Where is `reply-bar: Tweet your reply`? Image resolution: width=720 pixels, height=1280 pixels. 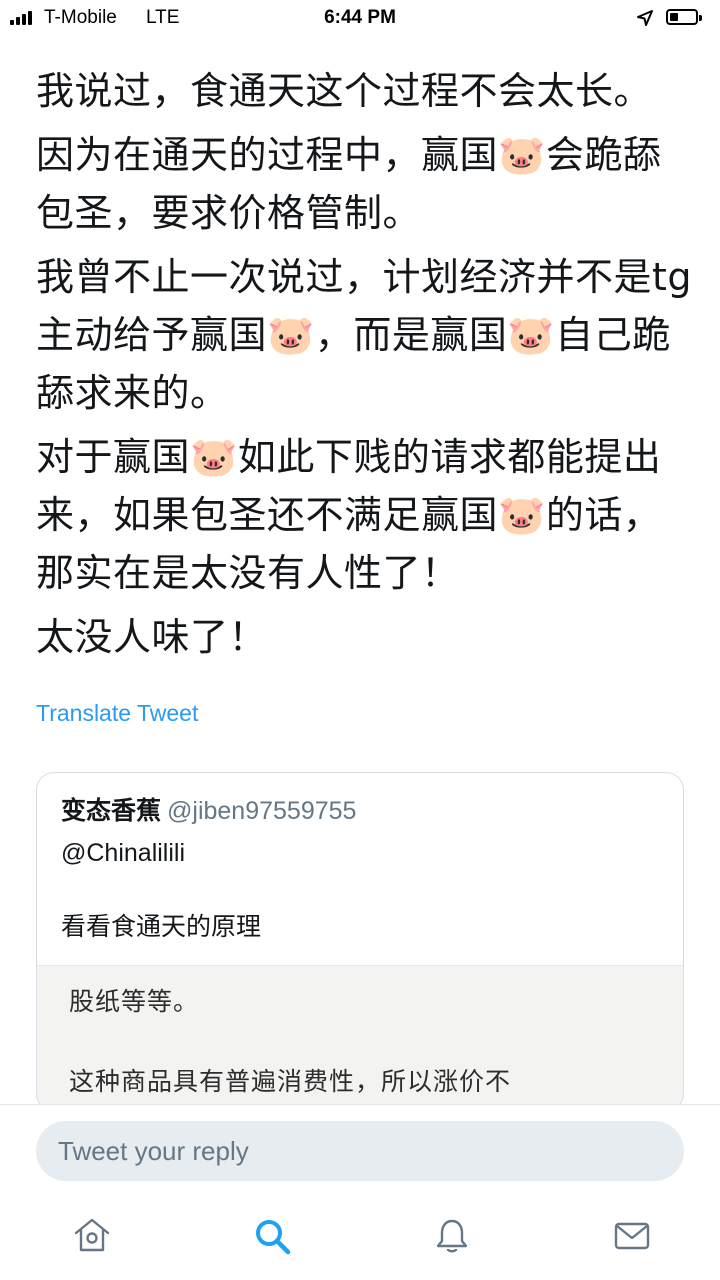
reply-bar: Tweet your reply is located at coordinates (360, 1143).